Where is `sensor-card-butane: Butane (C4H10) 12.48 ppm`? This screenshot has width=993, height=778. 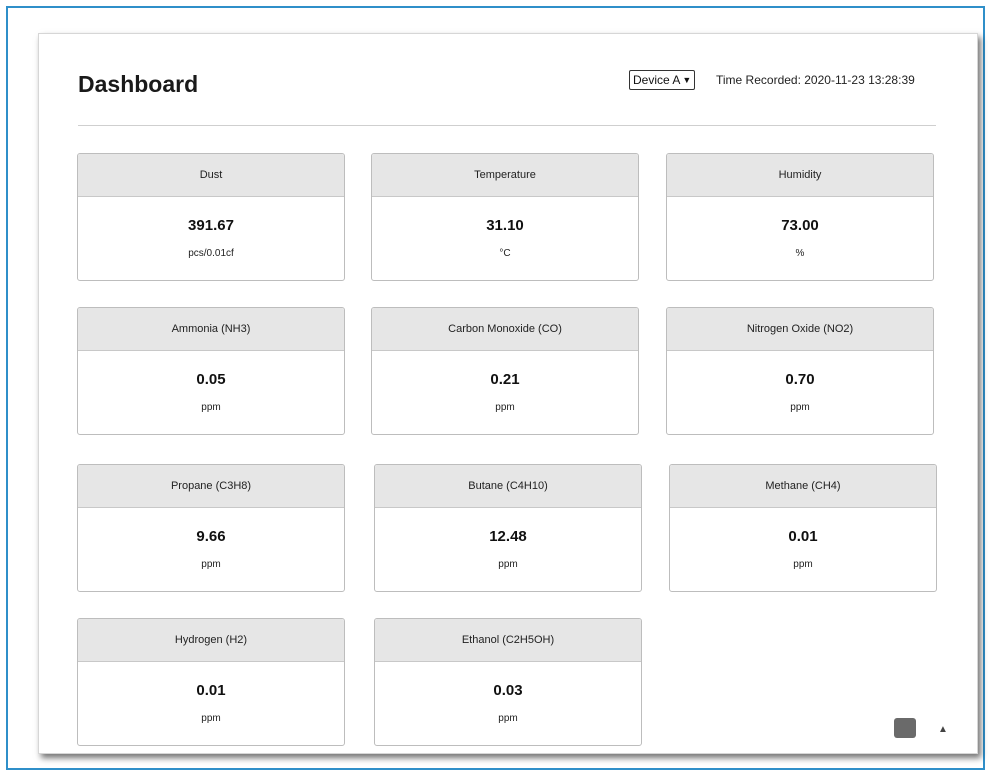 sensor-card-butane: Butane (C4H10) 12.48 ppm is located at coordinates (508, 528).